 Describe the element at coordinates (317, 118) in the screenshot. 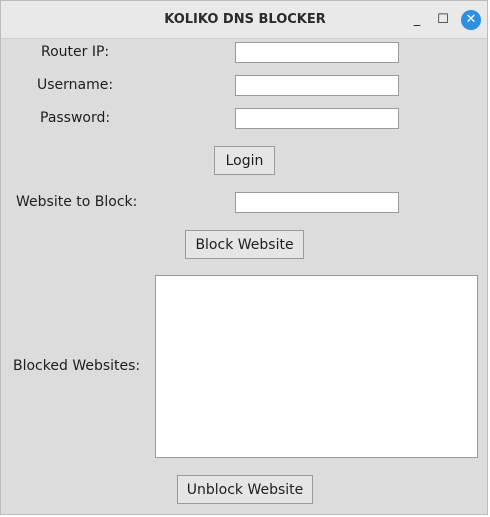

I see `password-field` at that location.